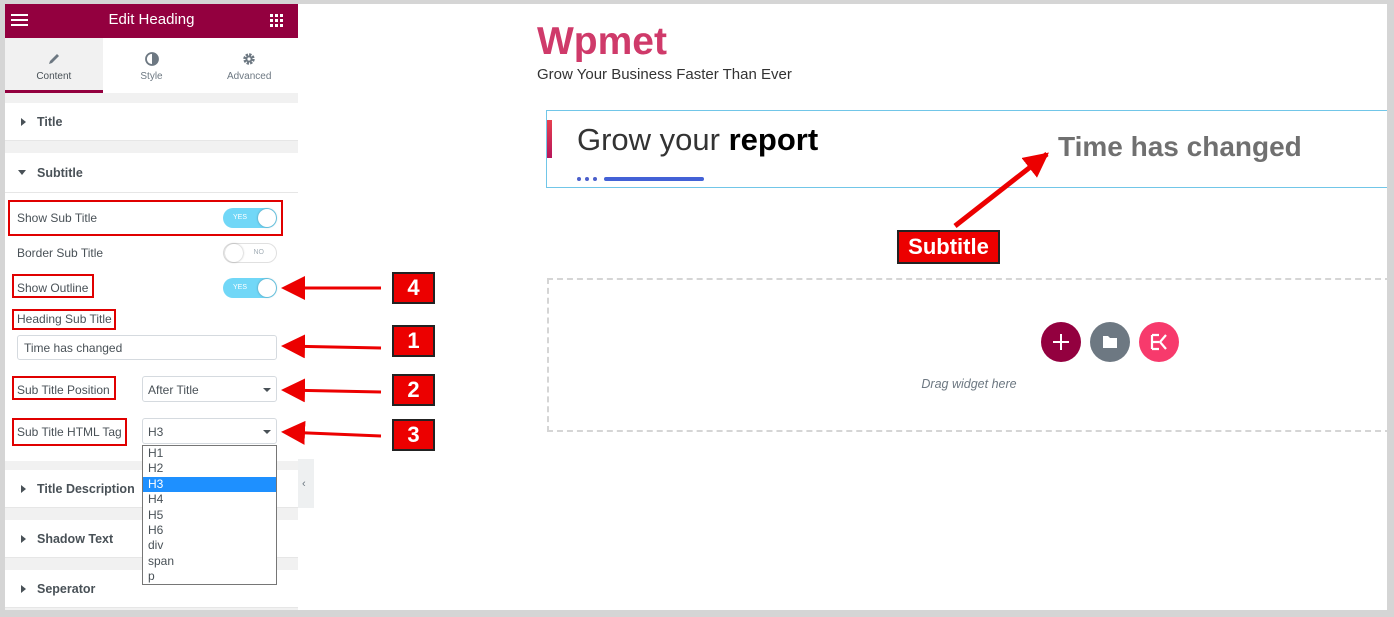 The width and height of the screenshot is (1394, 617). I want to click on chevron-left-icon: ‹, so click(304, 484).